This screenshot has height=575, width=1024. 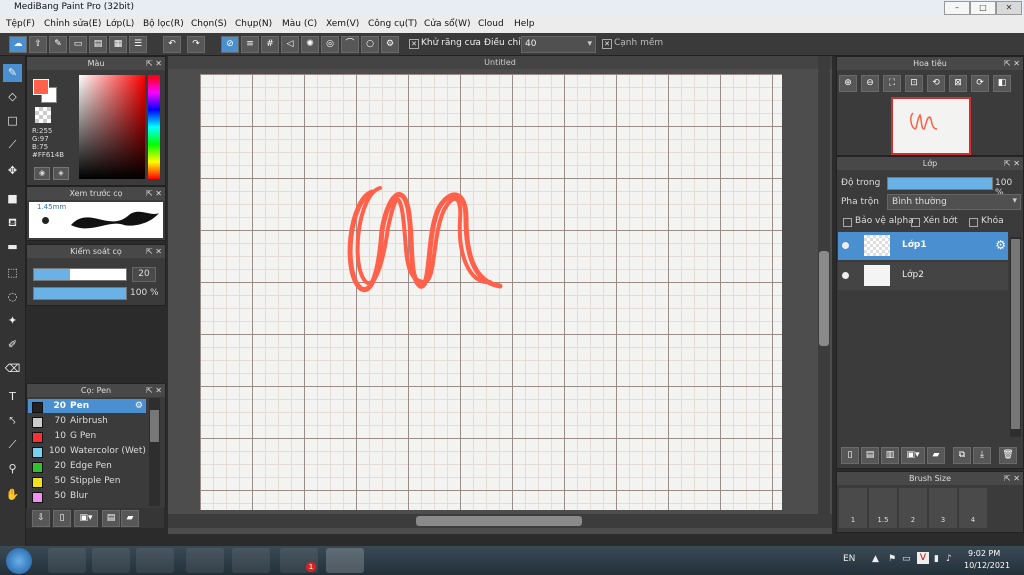 What do you see at coordinates (163, 24) in the screenshot?
I see `menu-filter: Bộ lọc(R)` at bounding box center [163, 24].